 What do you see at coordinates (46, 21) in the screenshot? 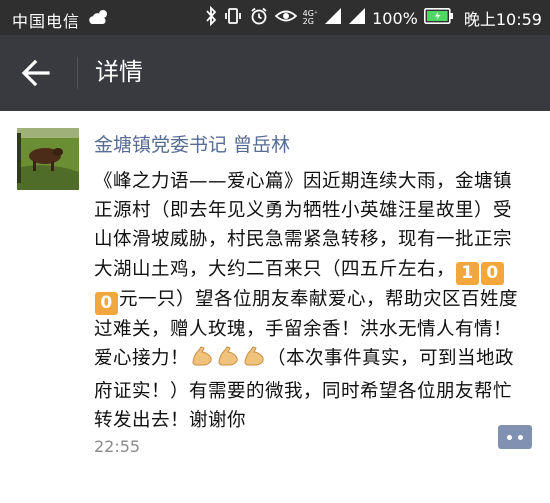
I see `carrier-label: 中国电信` at bounding box center [46, 21].